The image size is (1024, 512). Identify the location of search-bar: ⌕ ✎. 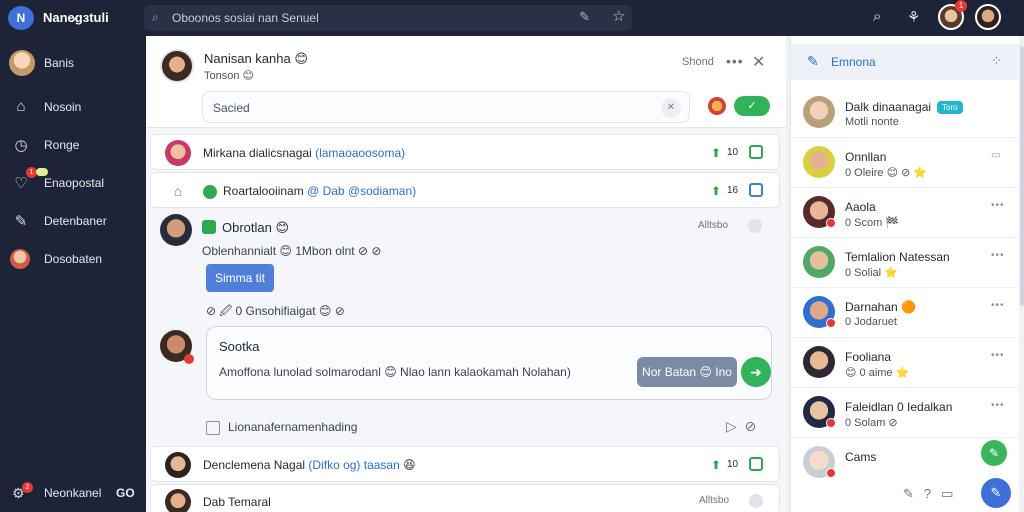
(388, 18).